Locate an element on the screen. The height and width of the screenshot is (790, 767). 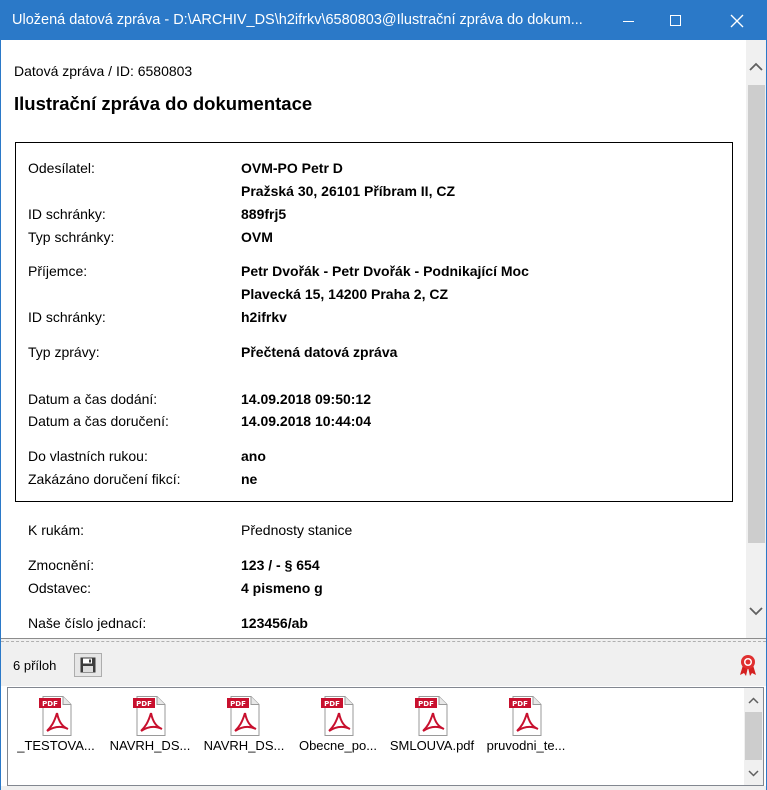
to-hands-value: Přednosty stanice is located at coordinates (297, 530).